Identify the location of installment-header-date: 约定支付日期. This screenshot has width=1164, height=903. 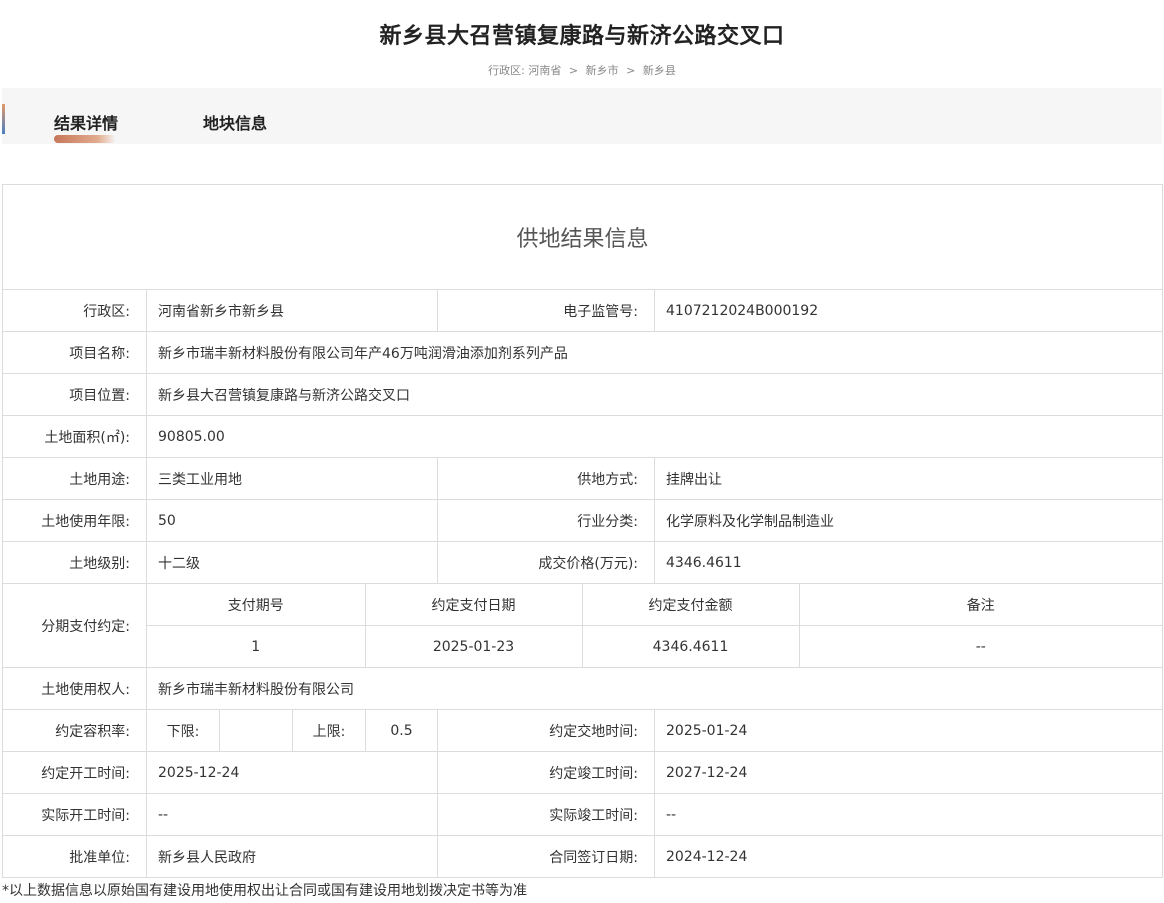
(474, 605).